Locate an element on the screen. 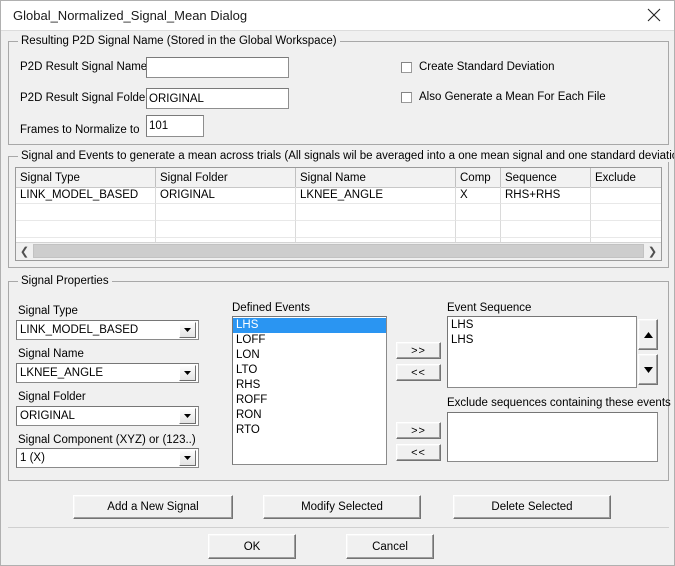  label-event-sequence: Event Sequence is located at coordinates (489, 308).